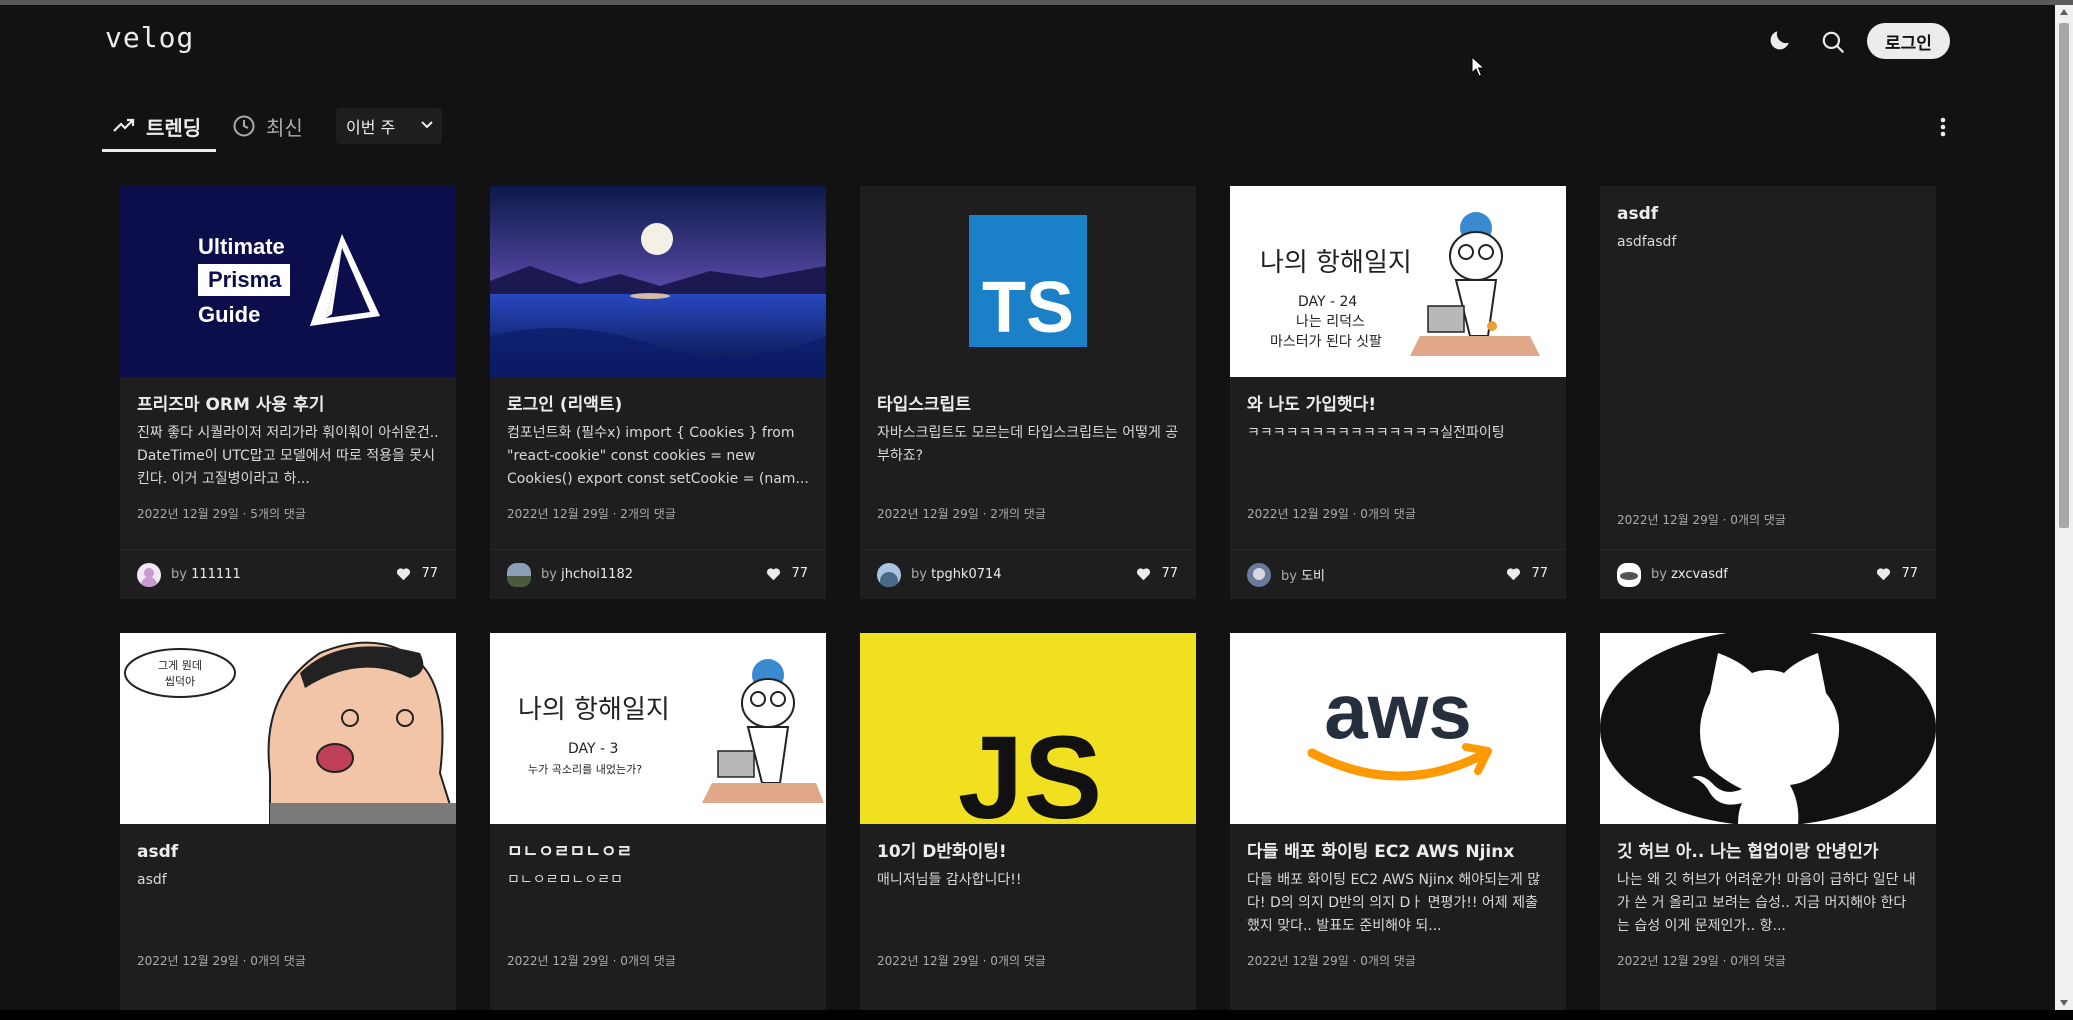  I want to click on tab-trending: 트렌딩, so click(159, 126).